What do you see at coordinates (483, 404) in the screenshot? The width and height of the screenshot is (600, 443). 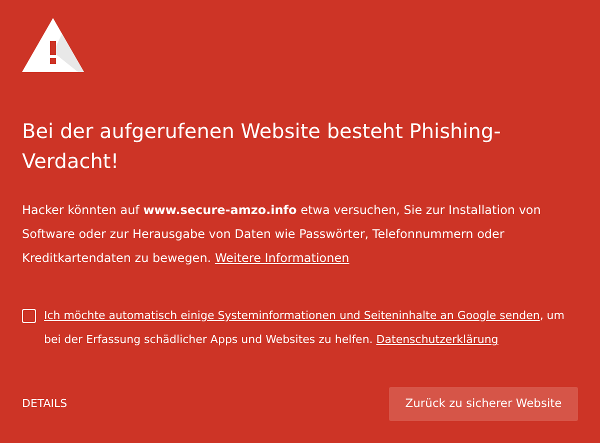 I see `back-to-safety-button: Zurück zu sicherer Website` at bounding box center [483, 404].